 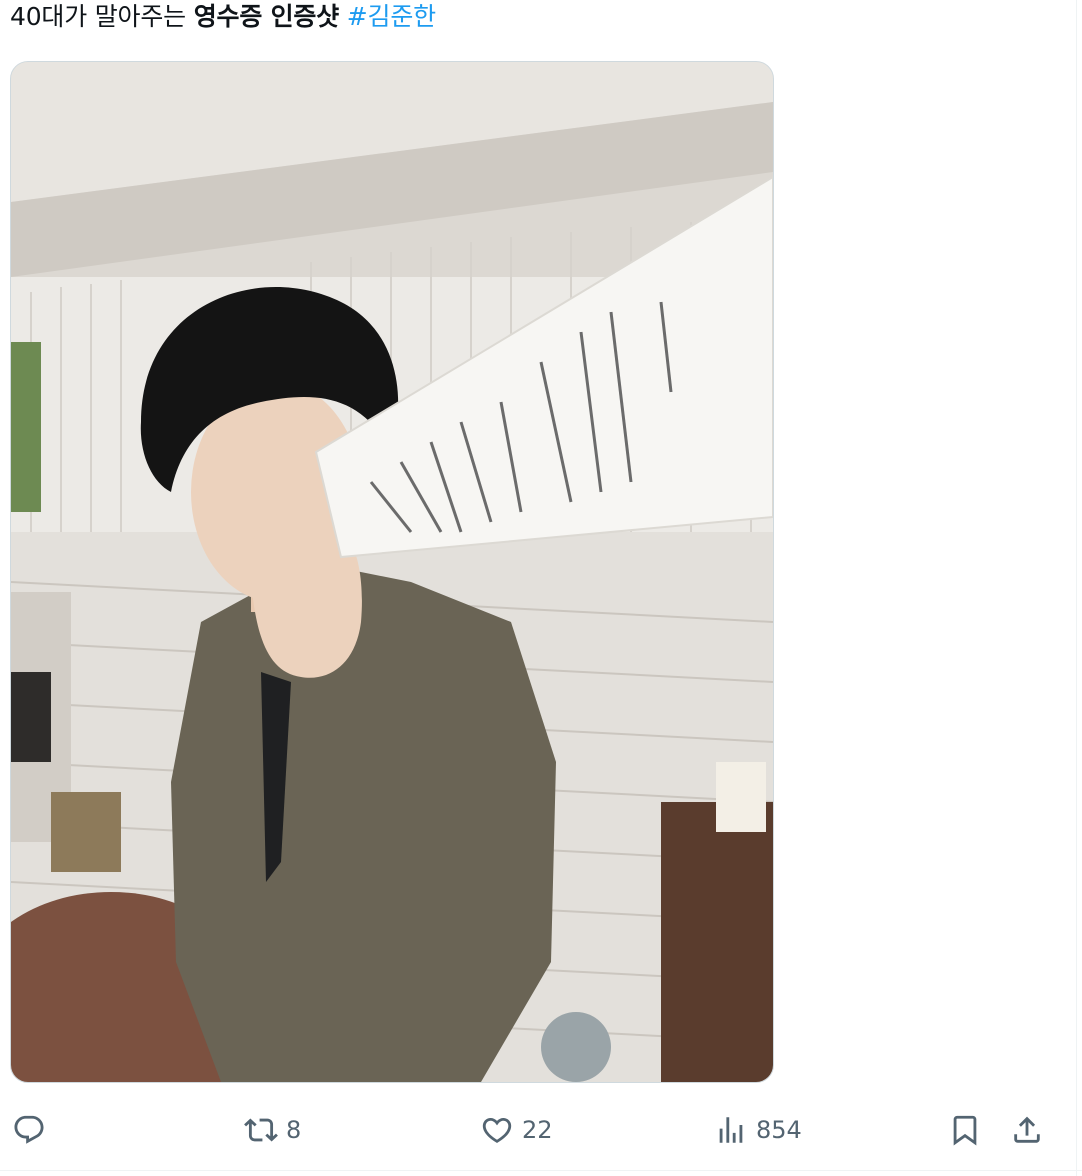 I want to click on heart-icon, so click(x=497, y=1130).